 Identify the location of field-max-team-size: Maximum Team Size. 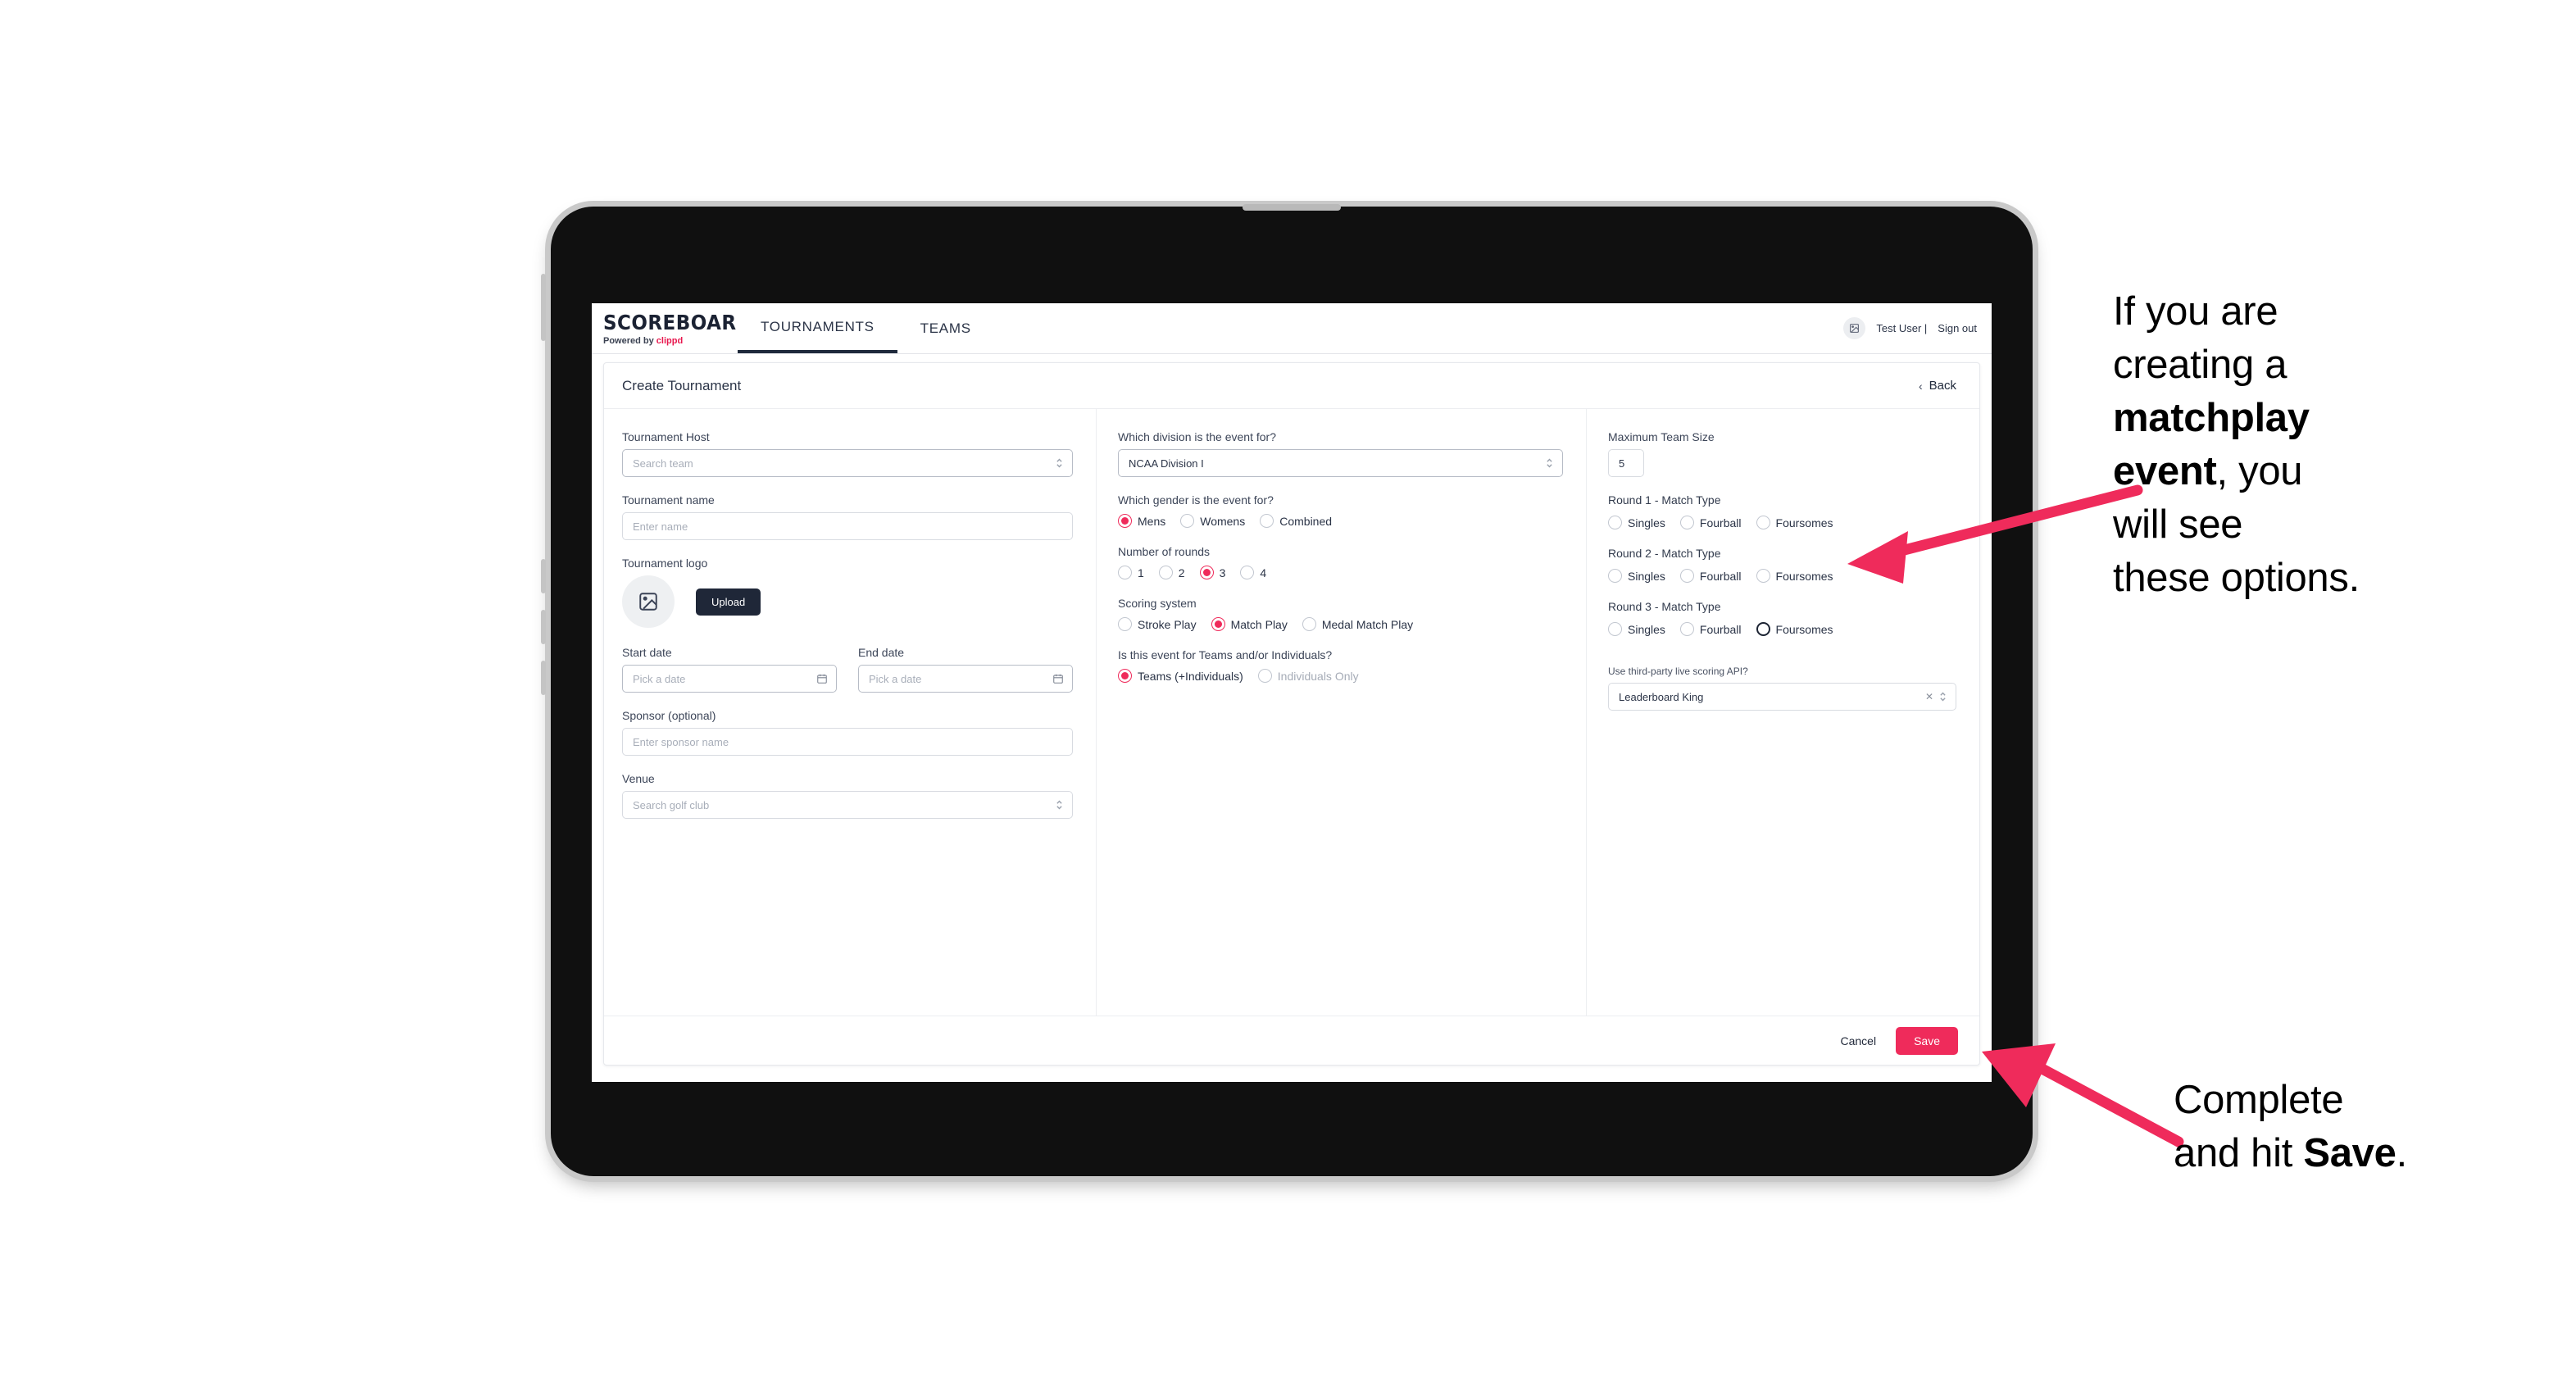
(1782, 453).